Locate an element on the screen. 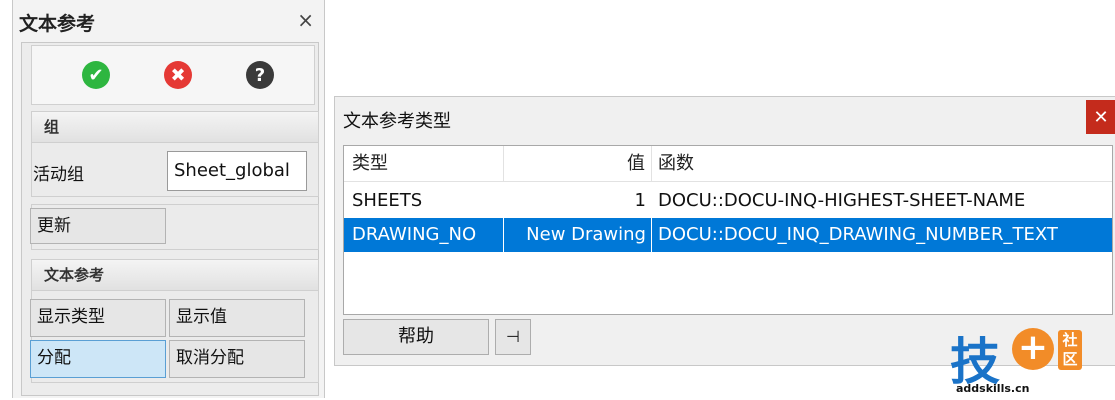 The width and height of the screenshot is (1115, 400). action-toolbar: ✔ ✖ ? is located at coordinates (173, 75).